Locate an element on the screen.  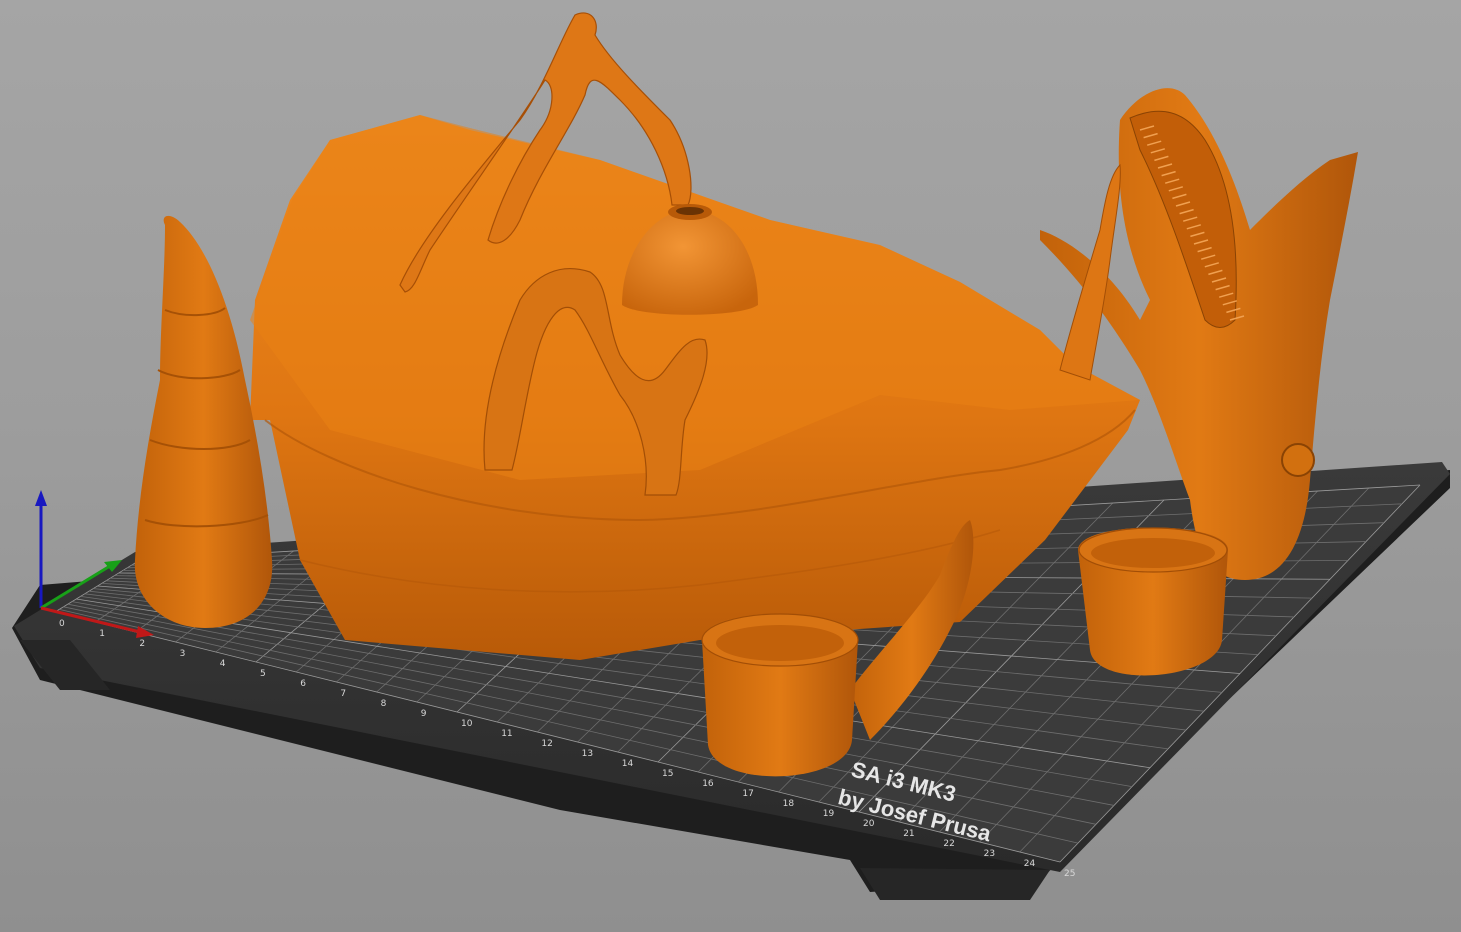
bed-tick-label: 21 is located at coordinates (908, 834).